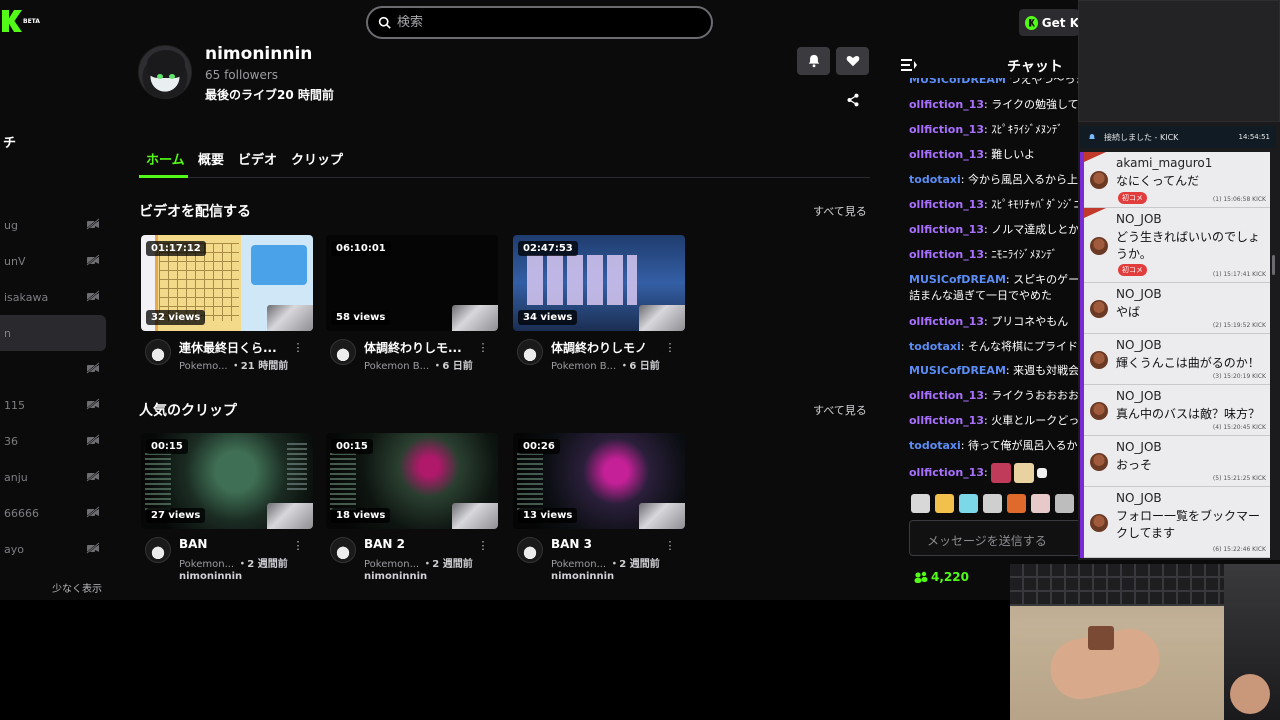 The image size is (1280, 720). What do you see at coordinates (238, 544) in the screenshot?
I see `clip-title: BAN` at bounding box center [238, 544].